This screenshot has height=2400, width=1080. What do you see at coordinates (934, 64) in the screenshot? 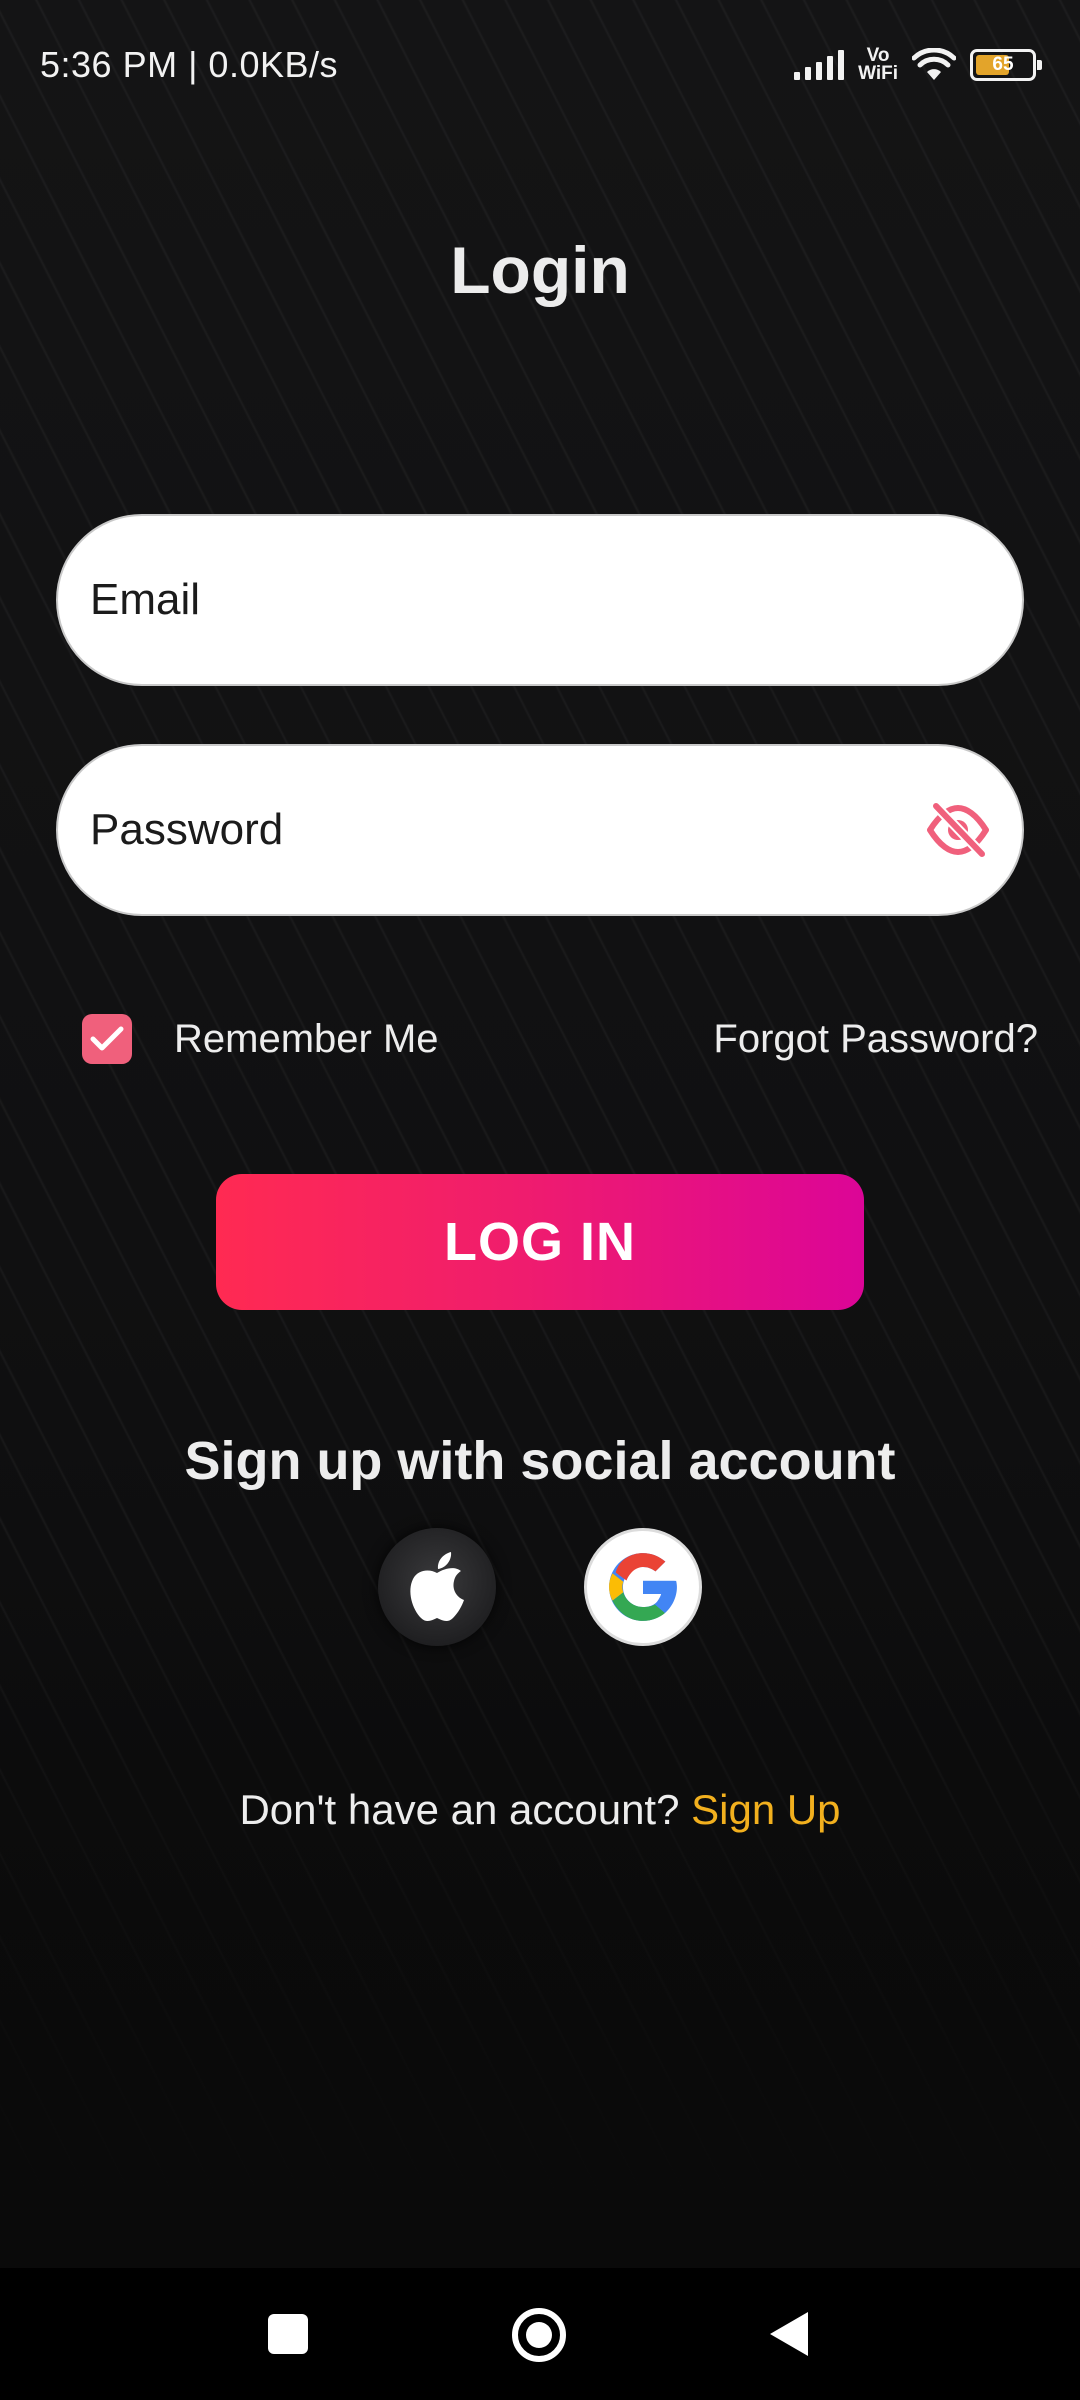
I see `wifi-icon` at bounding box center [934, 64].